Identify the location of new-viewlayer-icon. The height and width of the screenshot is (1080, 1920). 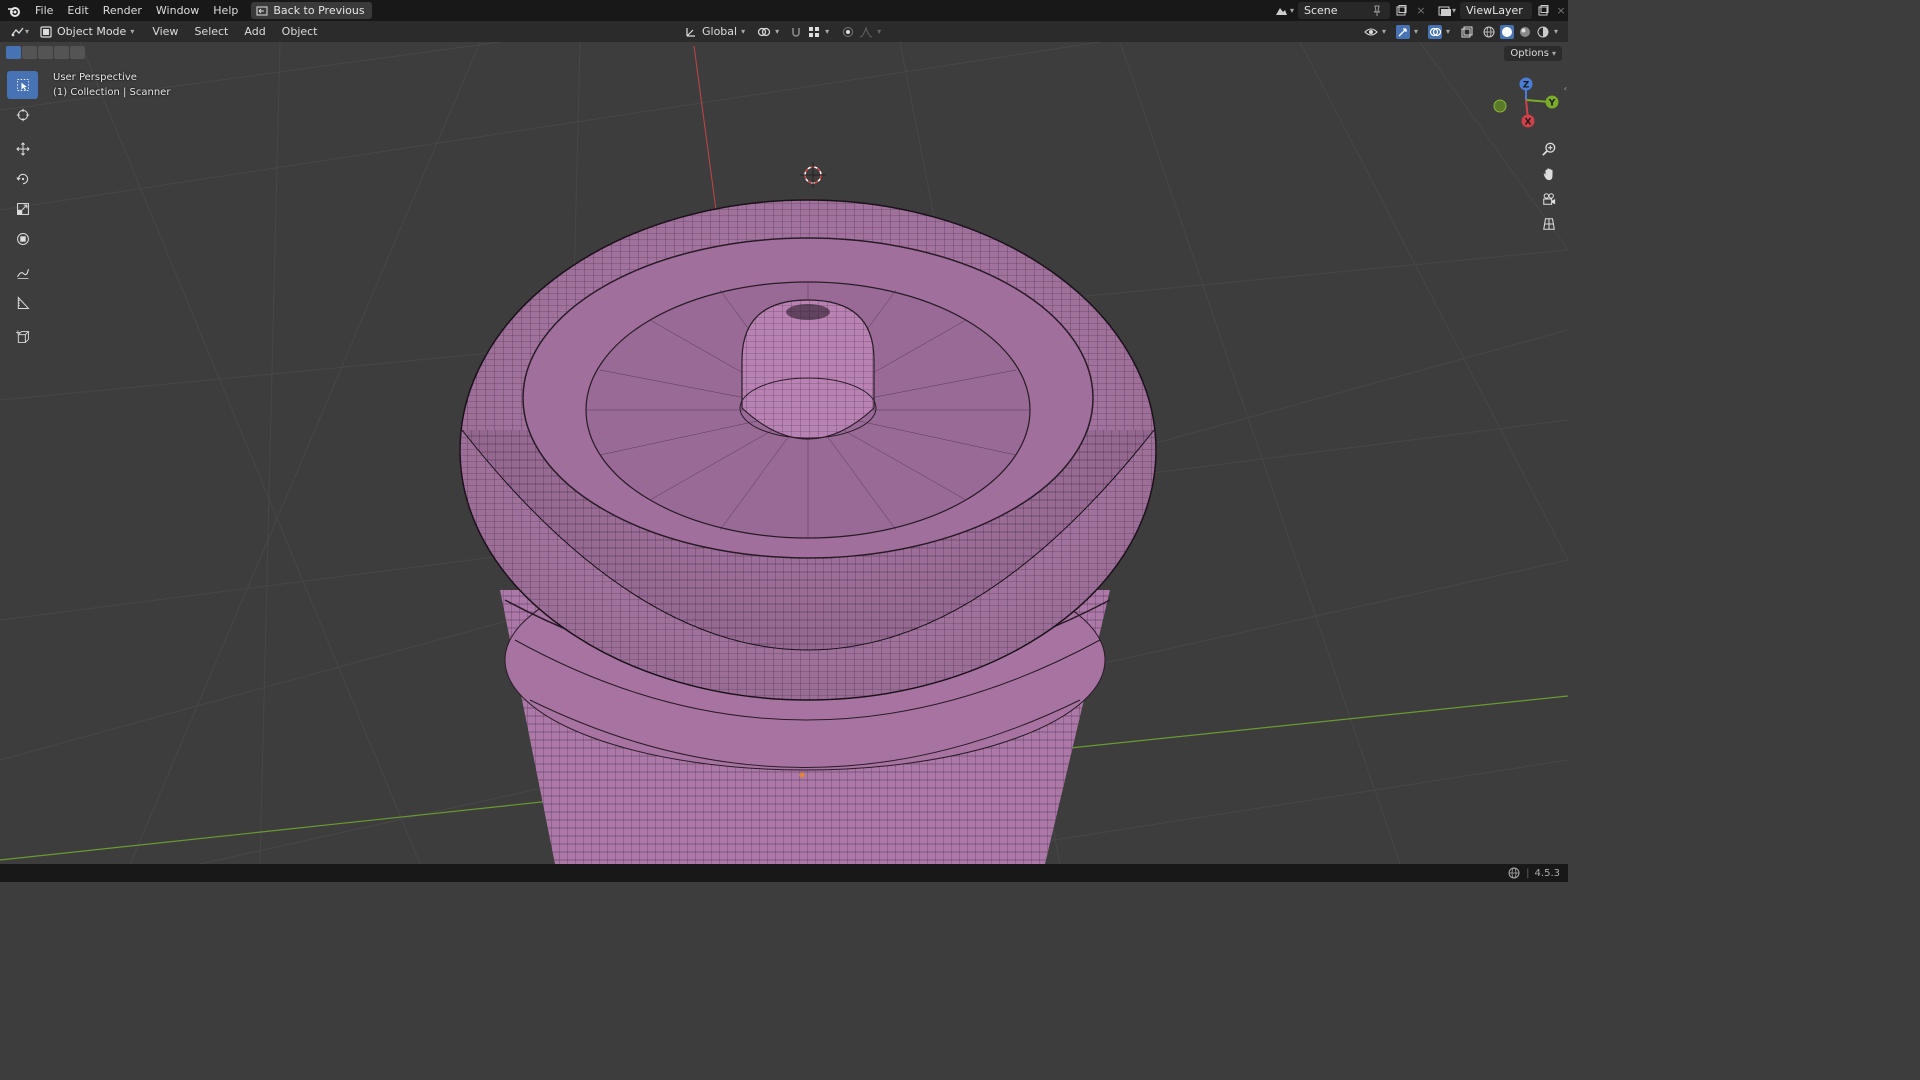
(1543, 11).